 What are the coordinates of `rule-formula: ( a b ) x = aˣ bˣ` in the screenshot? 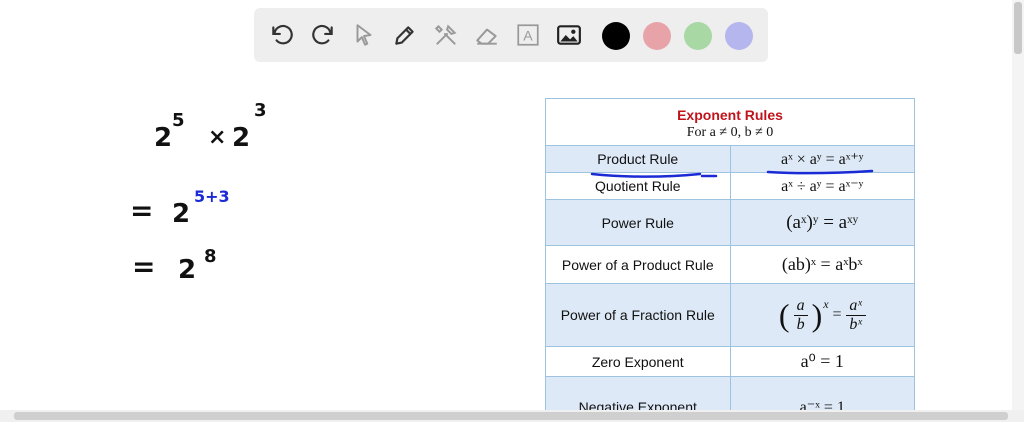 It's located at (822, 315).